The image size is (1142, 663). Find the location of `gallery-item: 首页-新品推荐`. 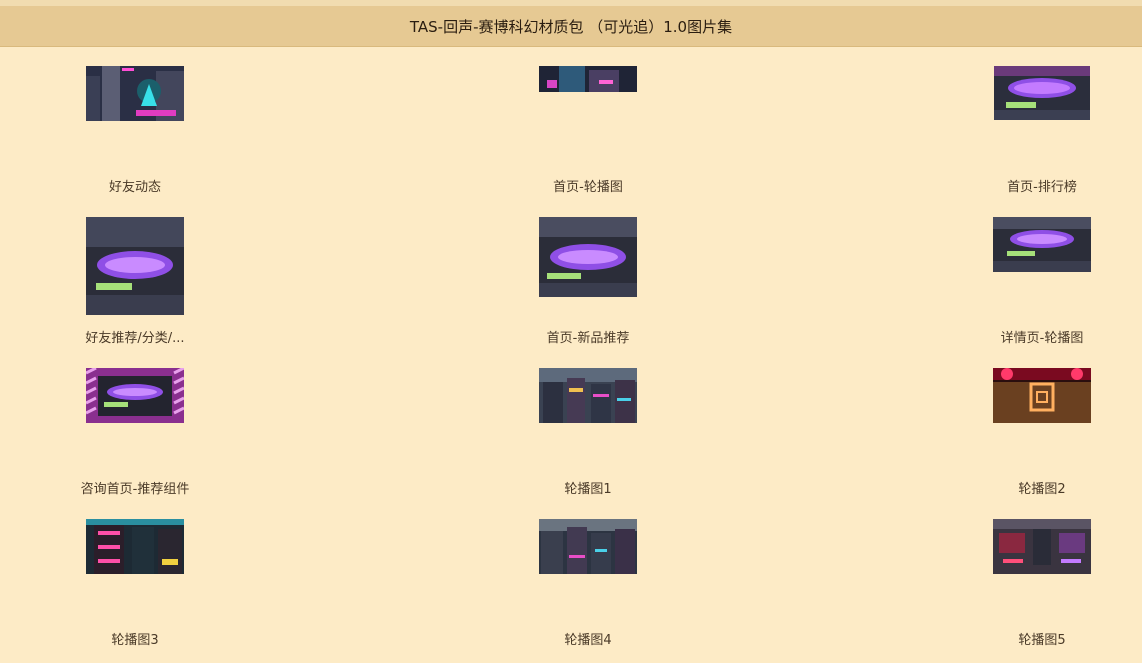

gallery-item: 首页-新品推荐 is located at coordinates (588, 271).